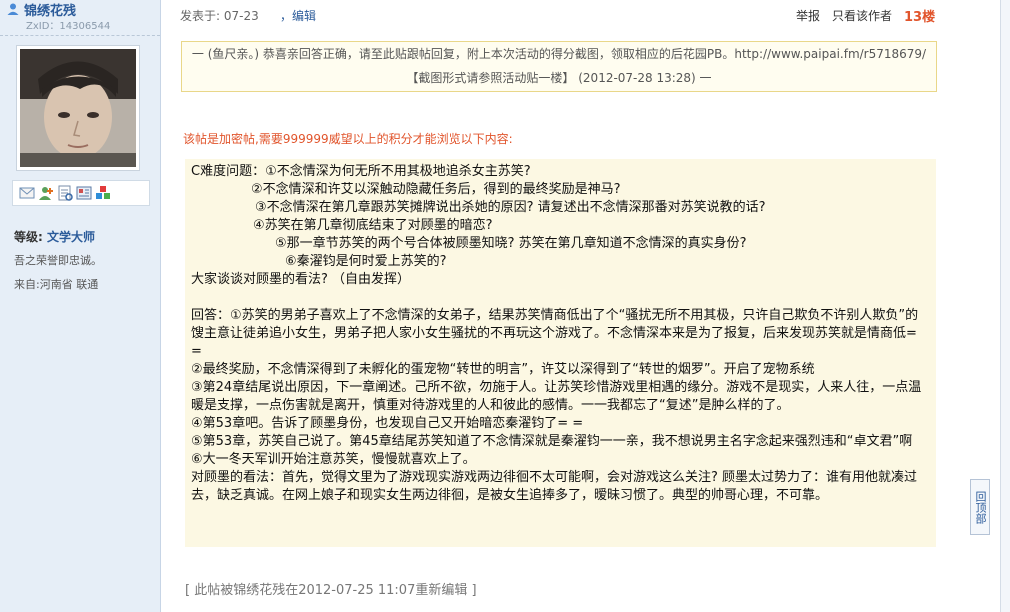  I want to click on question-line: C难度问题：①不念情深为何无所不用其极地追杀女主苏笑?, so click(361, 171).